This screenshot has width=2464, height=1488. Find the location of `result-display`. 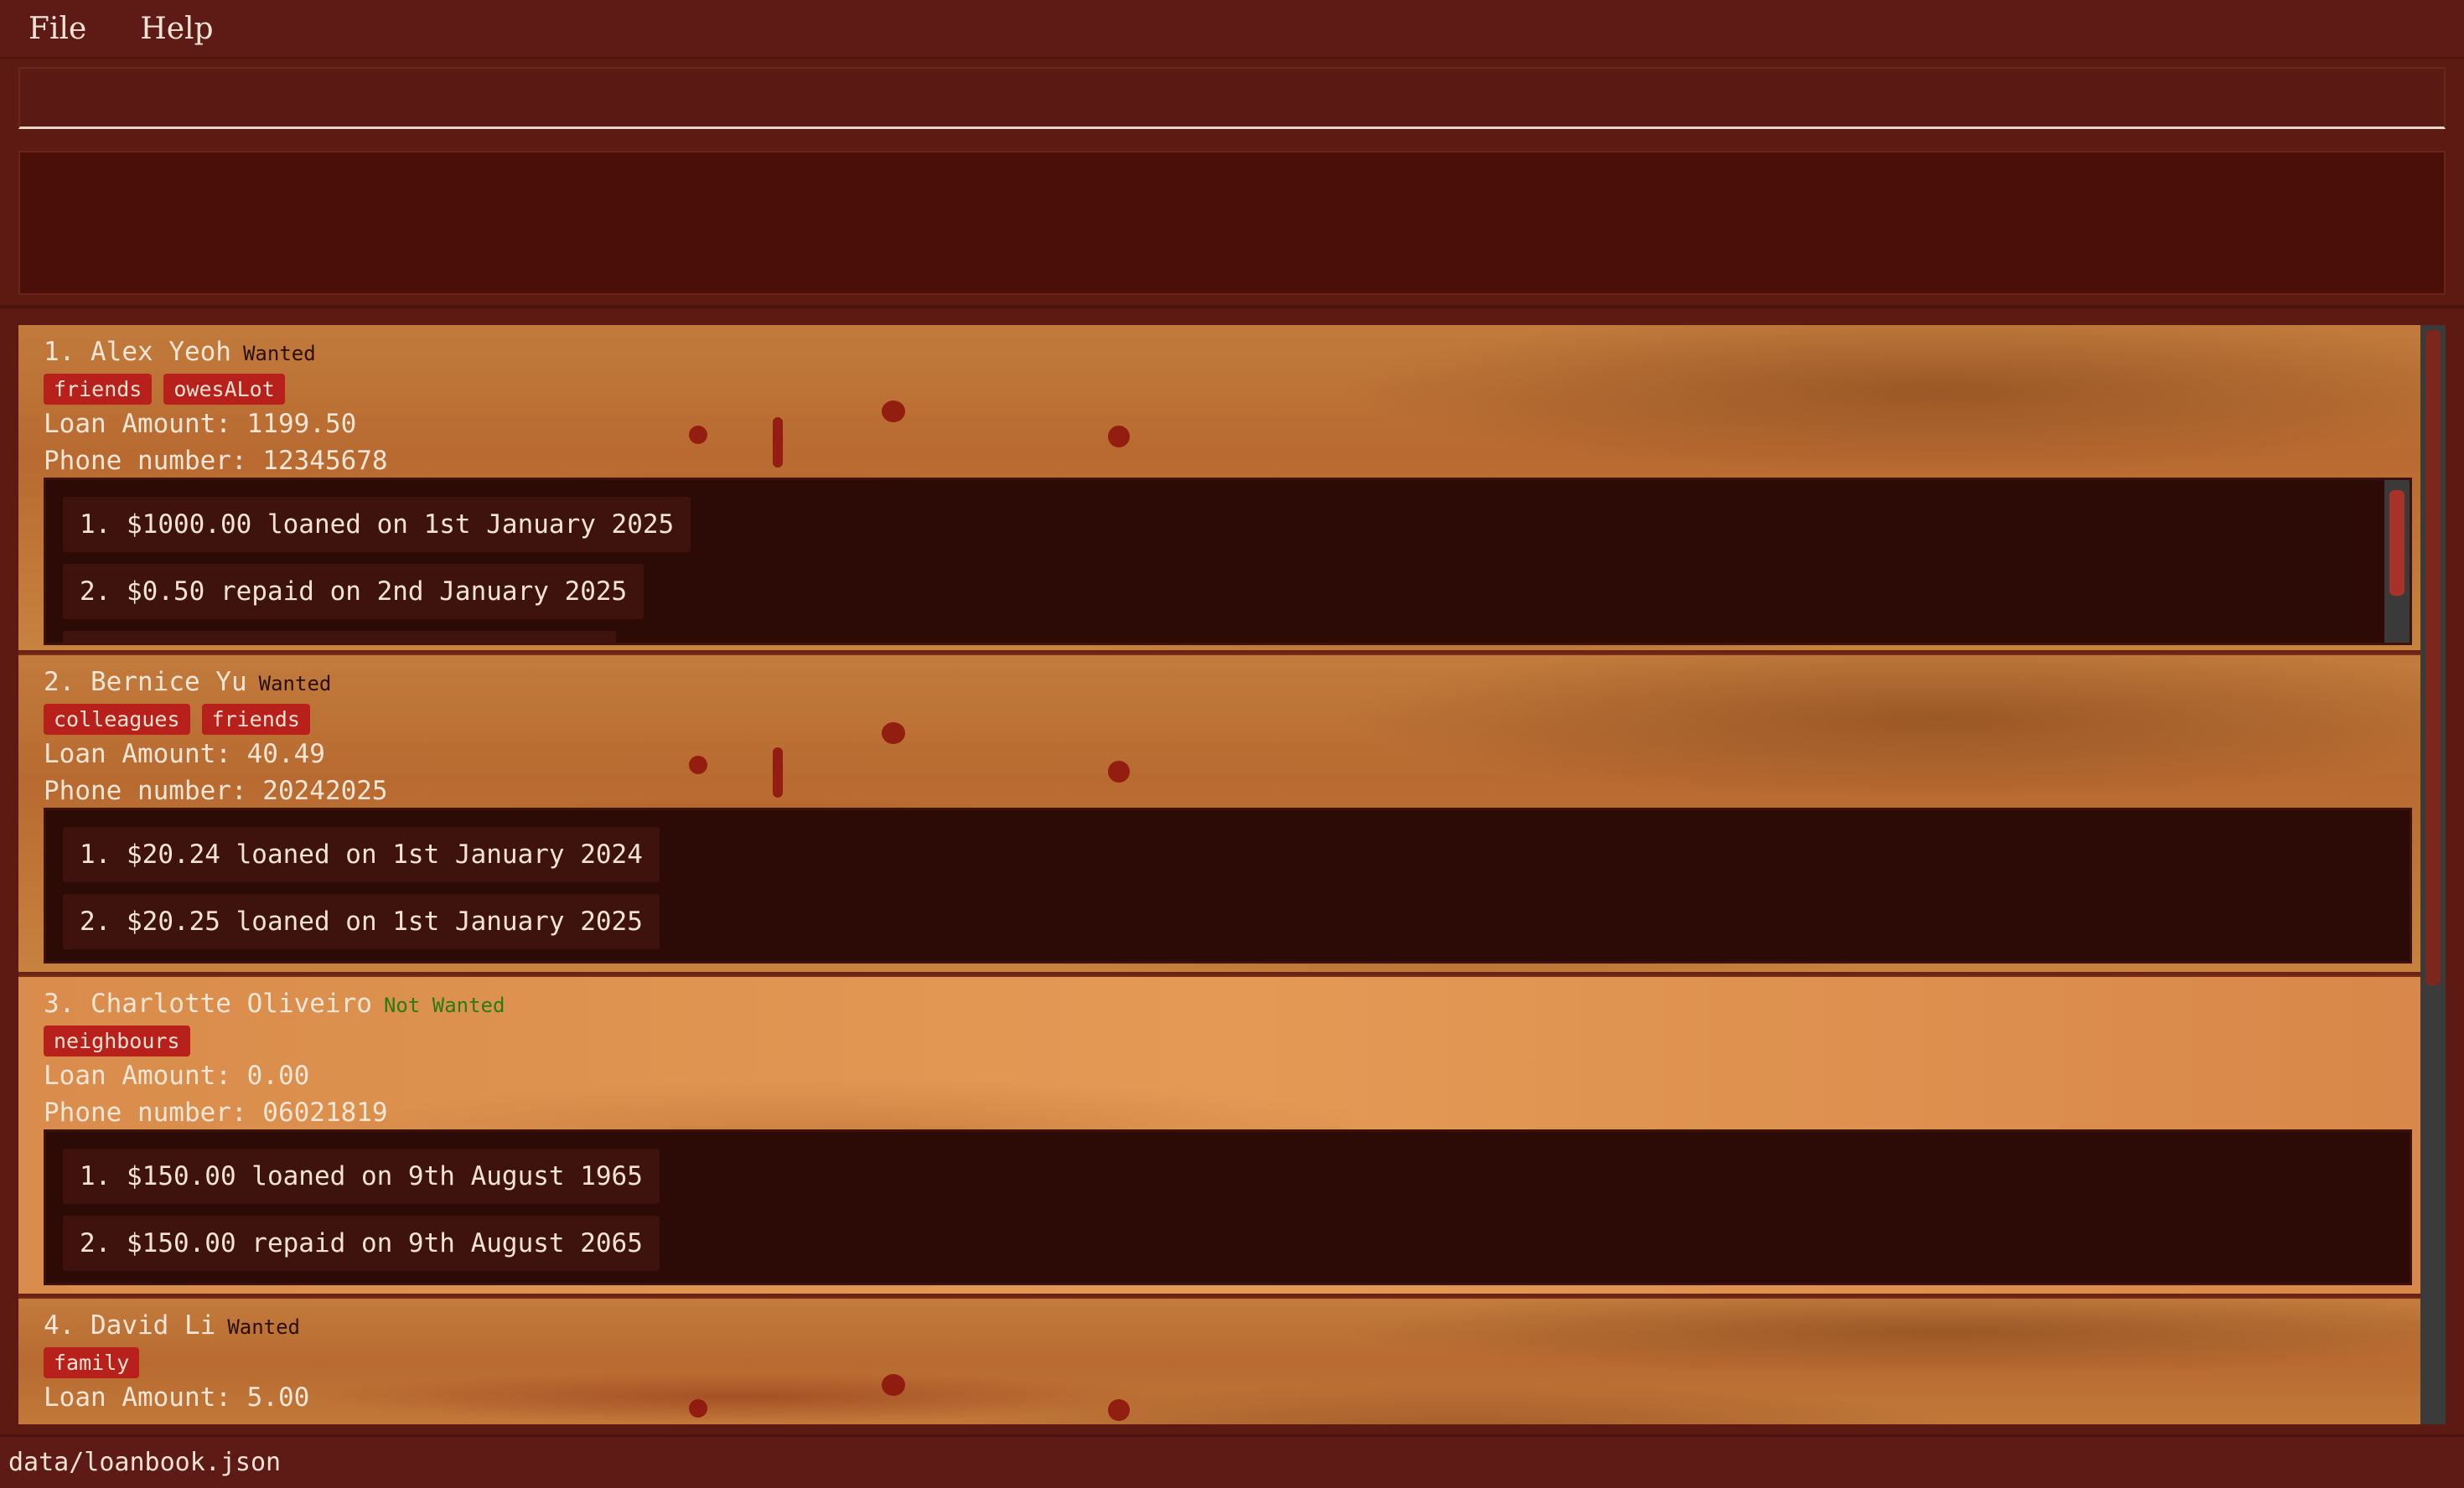

result-display is located at coordinates (1232, 223).